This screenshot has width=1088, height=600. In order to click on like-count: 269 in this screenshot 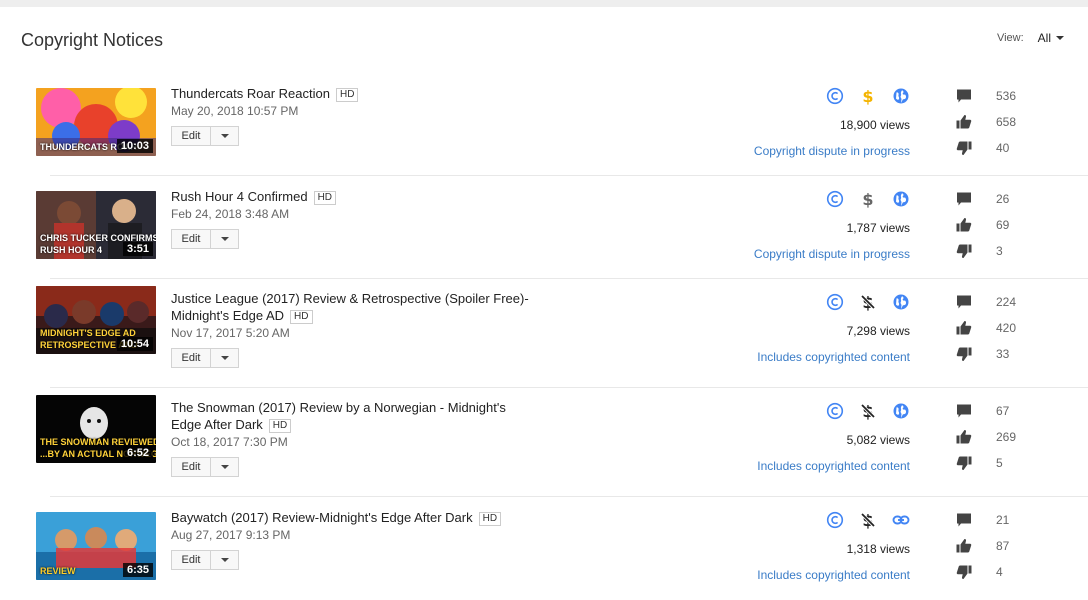, I will do `click(1006, 437)`.